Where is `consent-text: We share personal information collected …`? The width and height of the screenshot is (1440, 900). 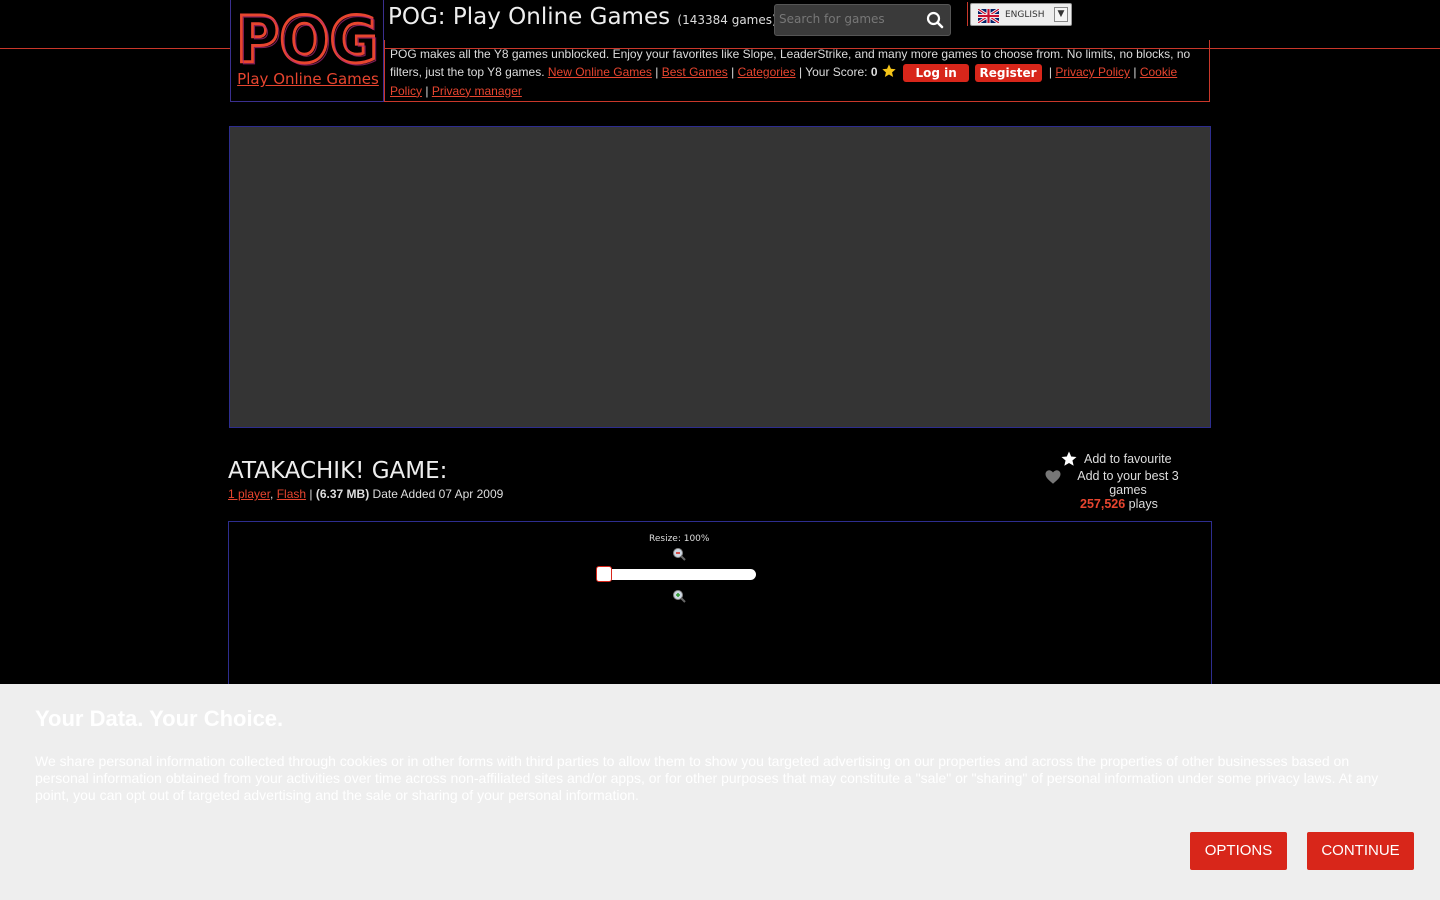 consent-text: We share personal information collected … is located at coordinates (707, 778).